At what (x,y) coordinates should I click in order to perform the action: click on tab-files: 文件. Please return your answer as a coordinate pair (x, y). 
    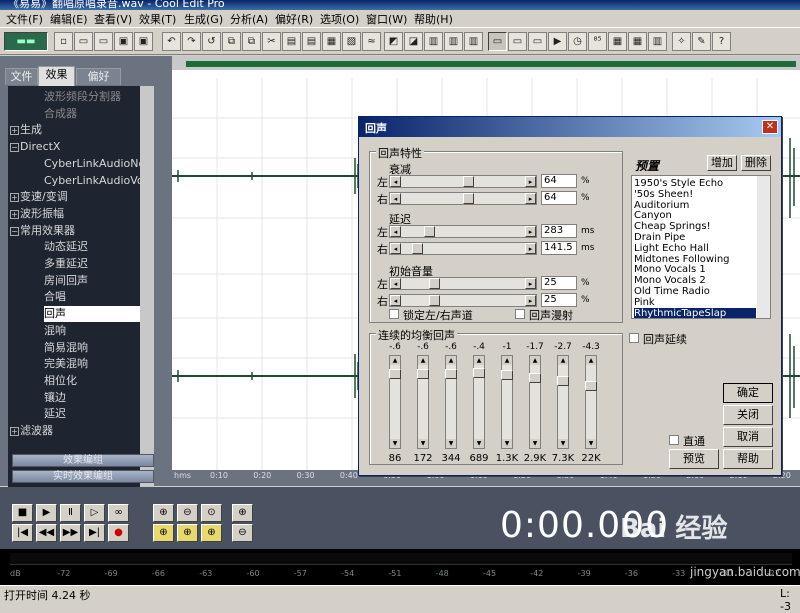
    Looking at the image, I should click on (21, 76).